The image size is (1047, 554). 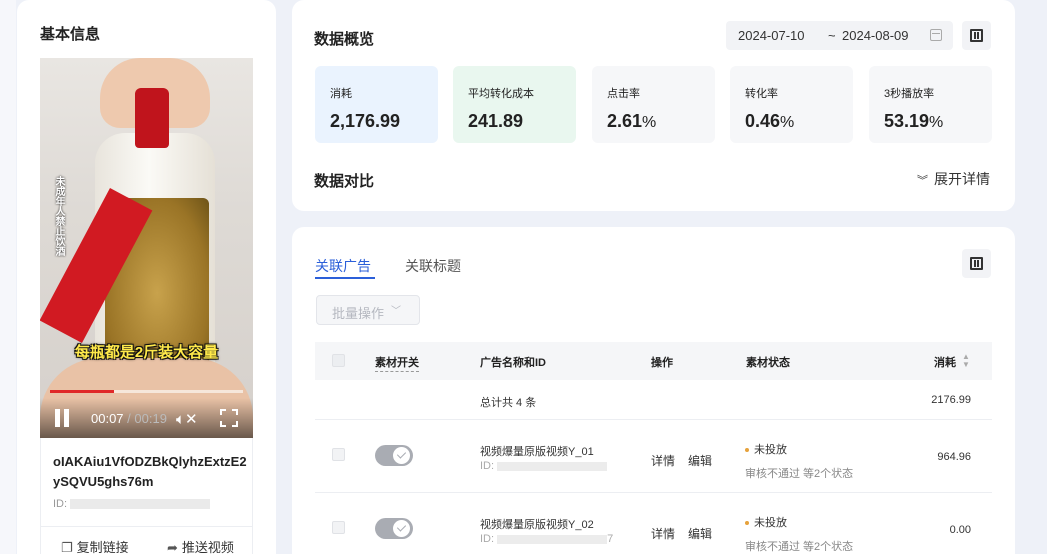 I want to click on video-time: 00:07 / 00:19, so click(x=129, y=418).